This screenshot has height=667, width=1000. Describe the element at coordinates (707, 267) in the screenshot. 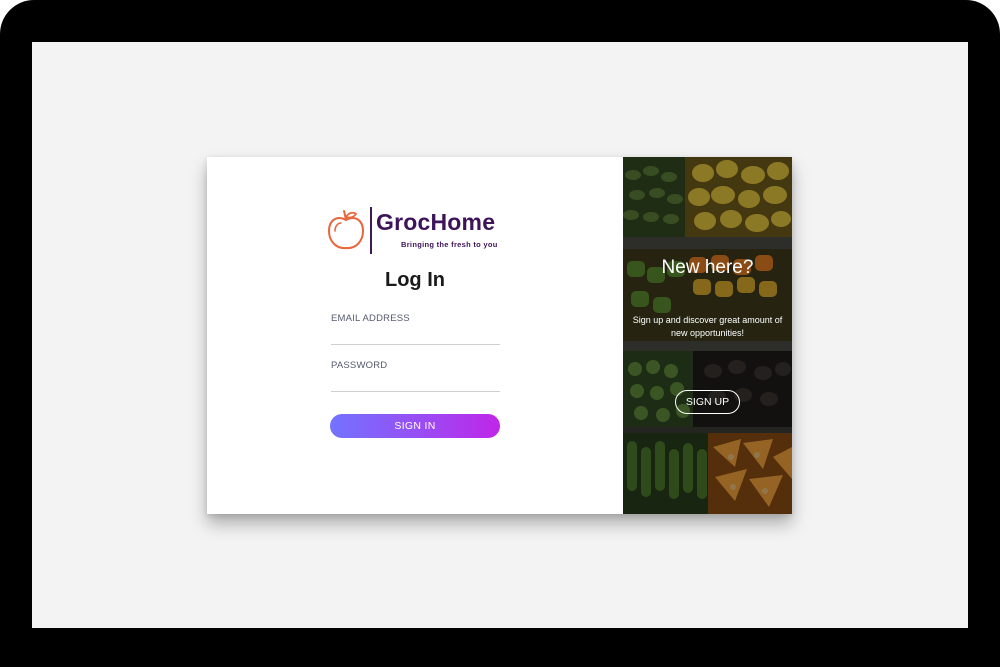

I see `promo-heading: New here?` at that location.